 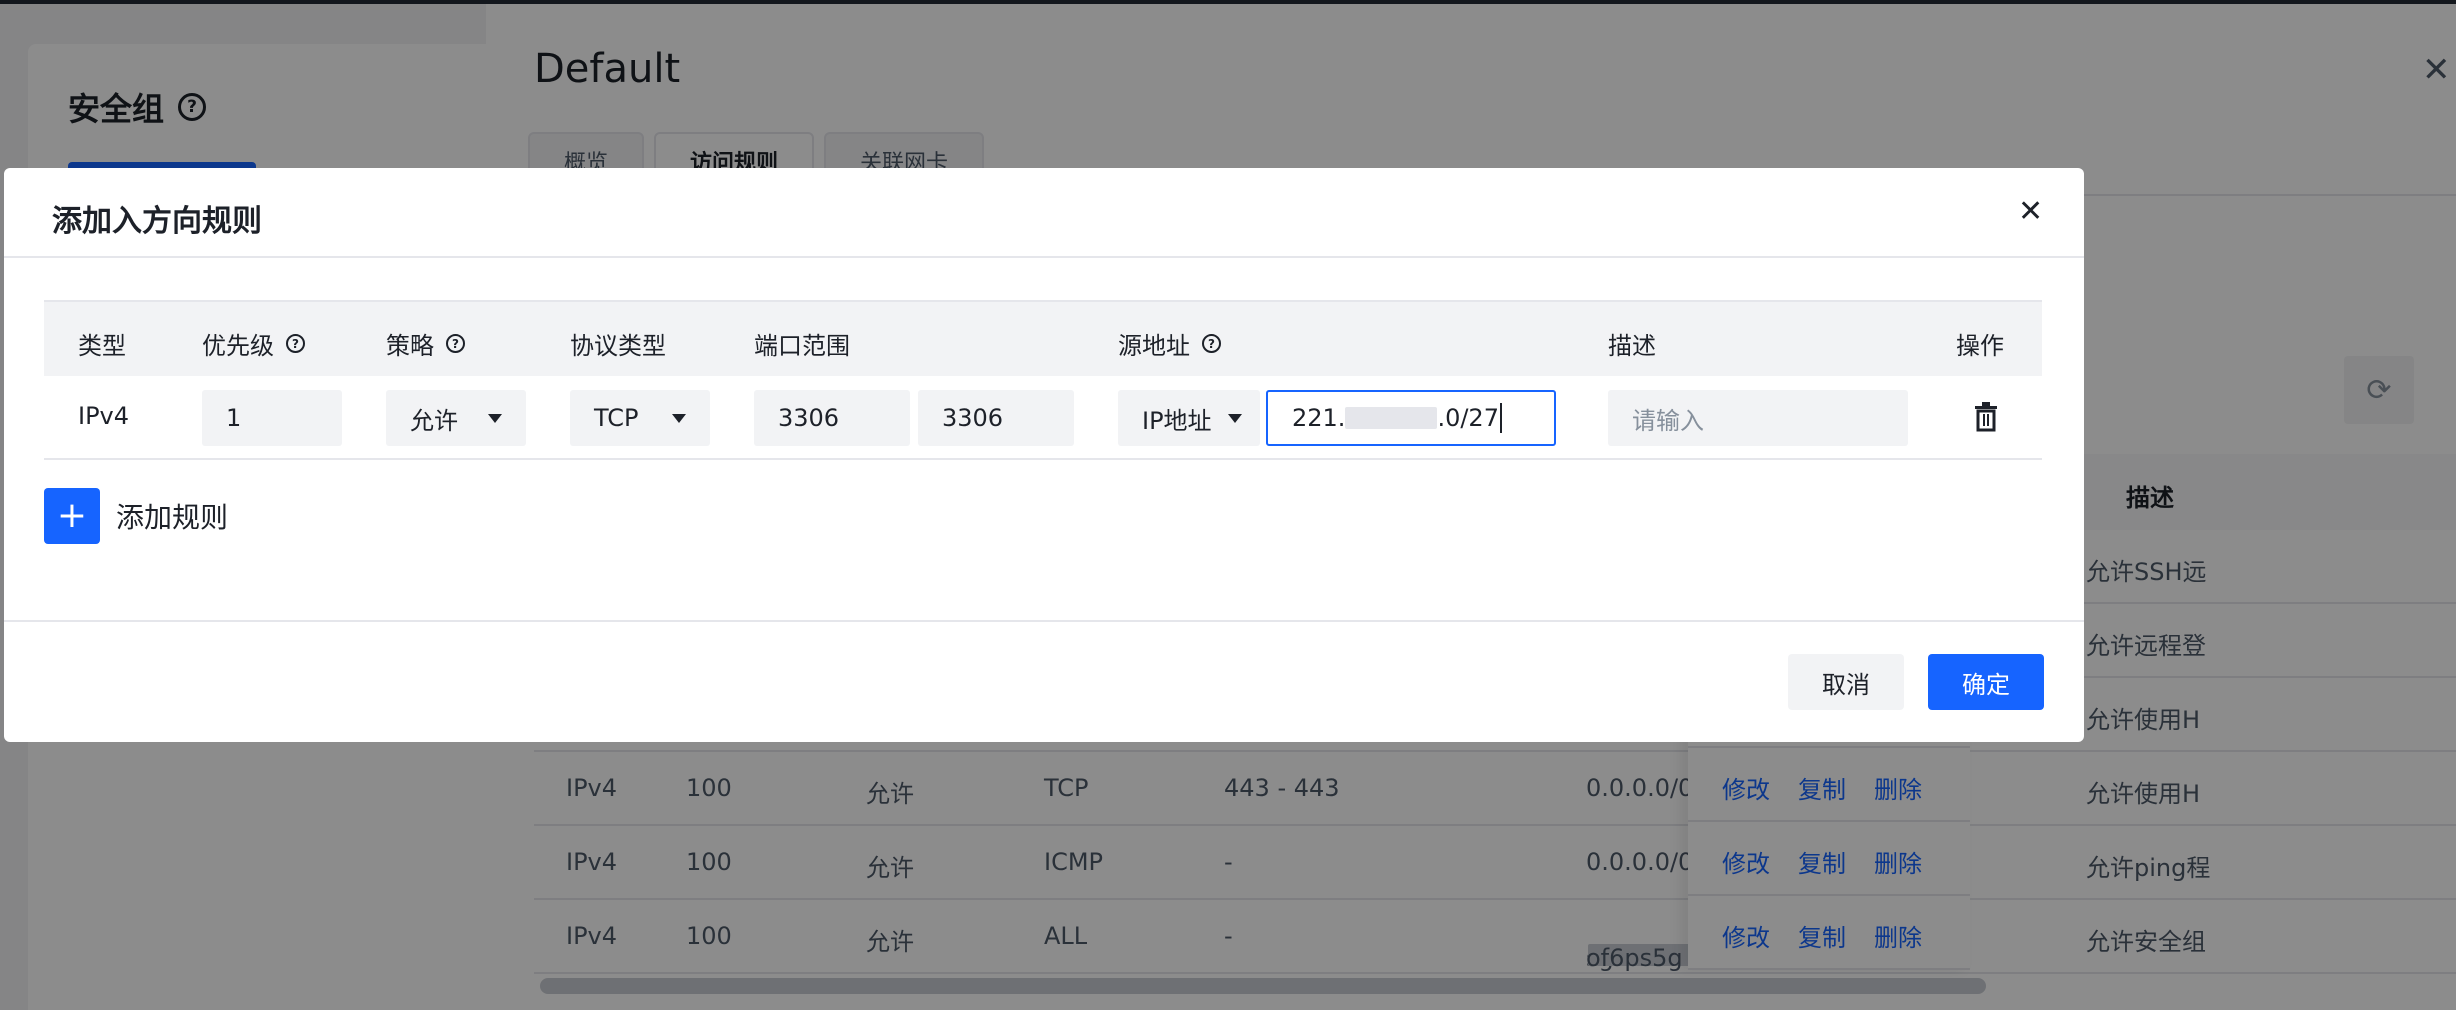 I want to click on port-from-input: 3306, so click(x=832, y=418).